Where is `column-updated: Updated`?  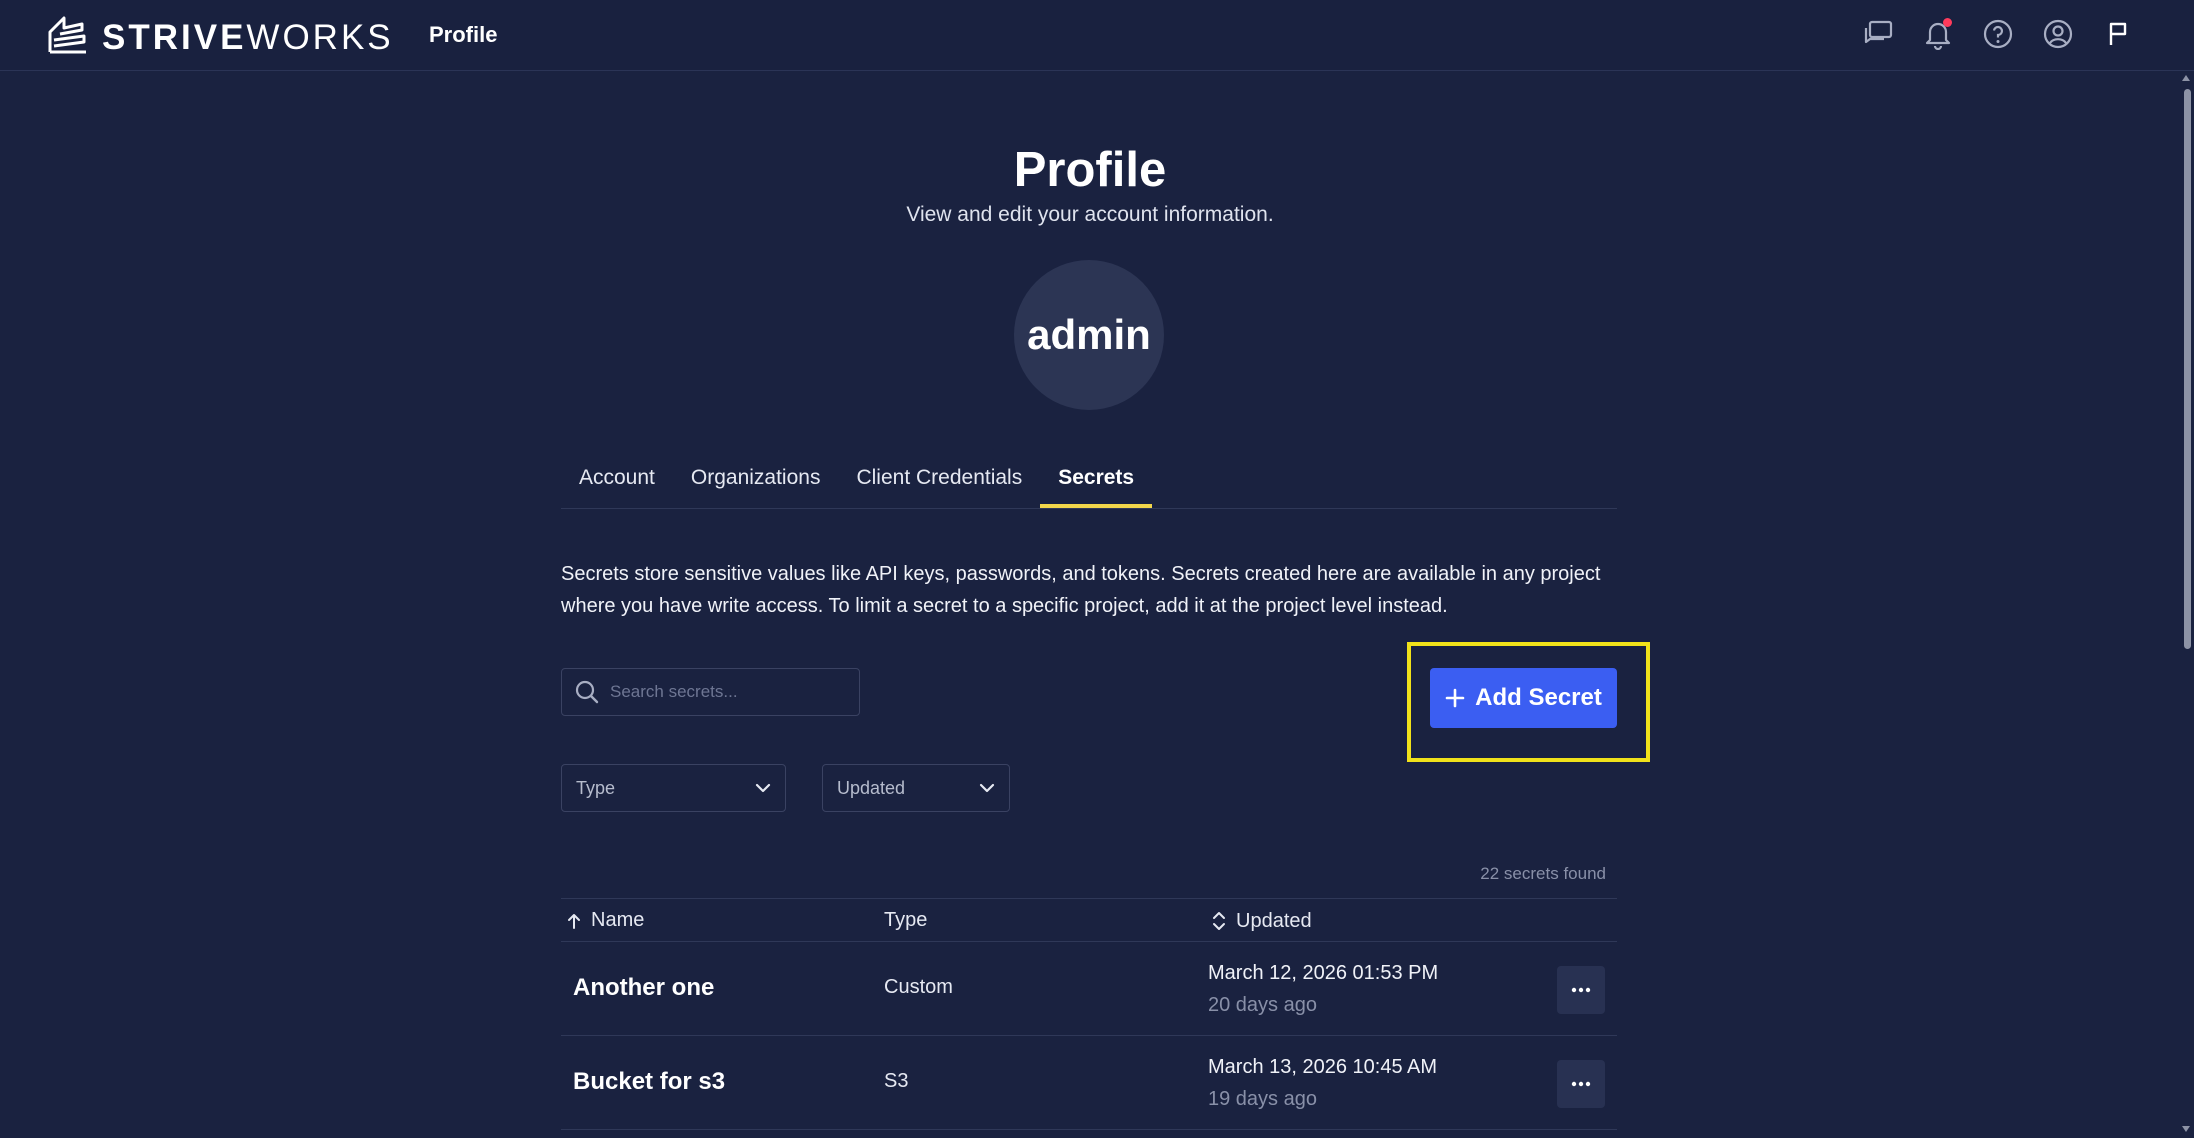 column-updated: Updated is located at coordinates (1261, 921).